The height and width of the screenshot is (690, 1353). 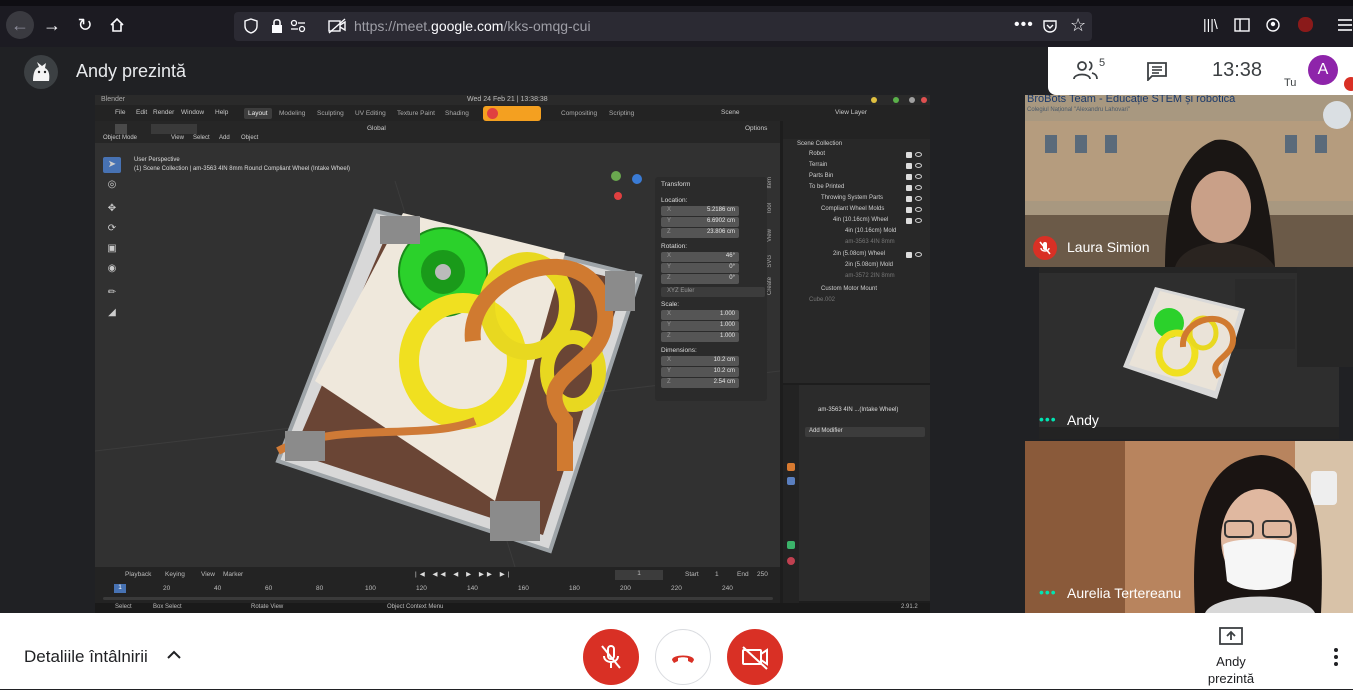 What do you see at coordinates (131, 71) in the screenshot?
I see `presenter-title: Andy prezintă` at bounding box center [131, 71].